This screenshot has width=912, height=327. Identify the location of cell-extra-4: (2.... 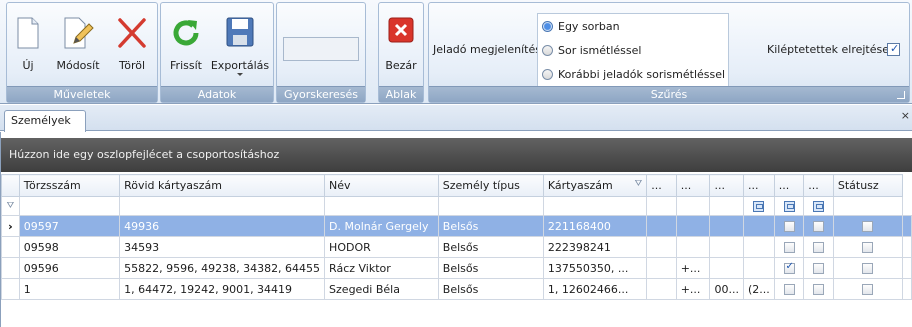
(758, 289).